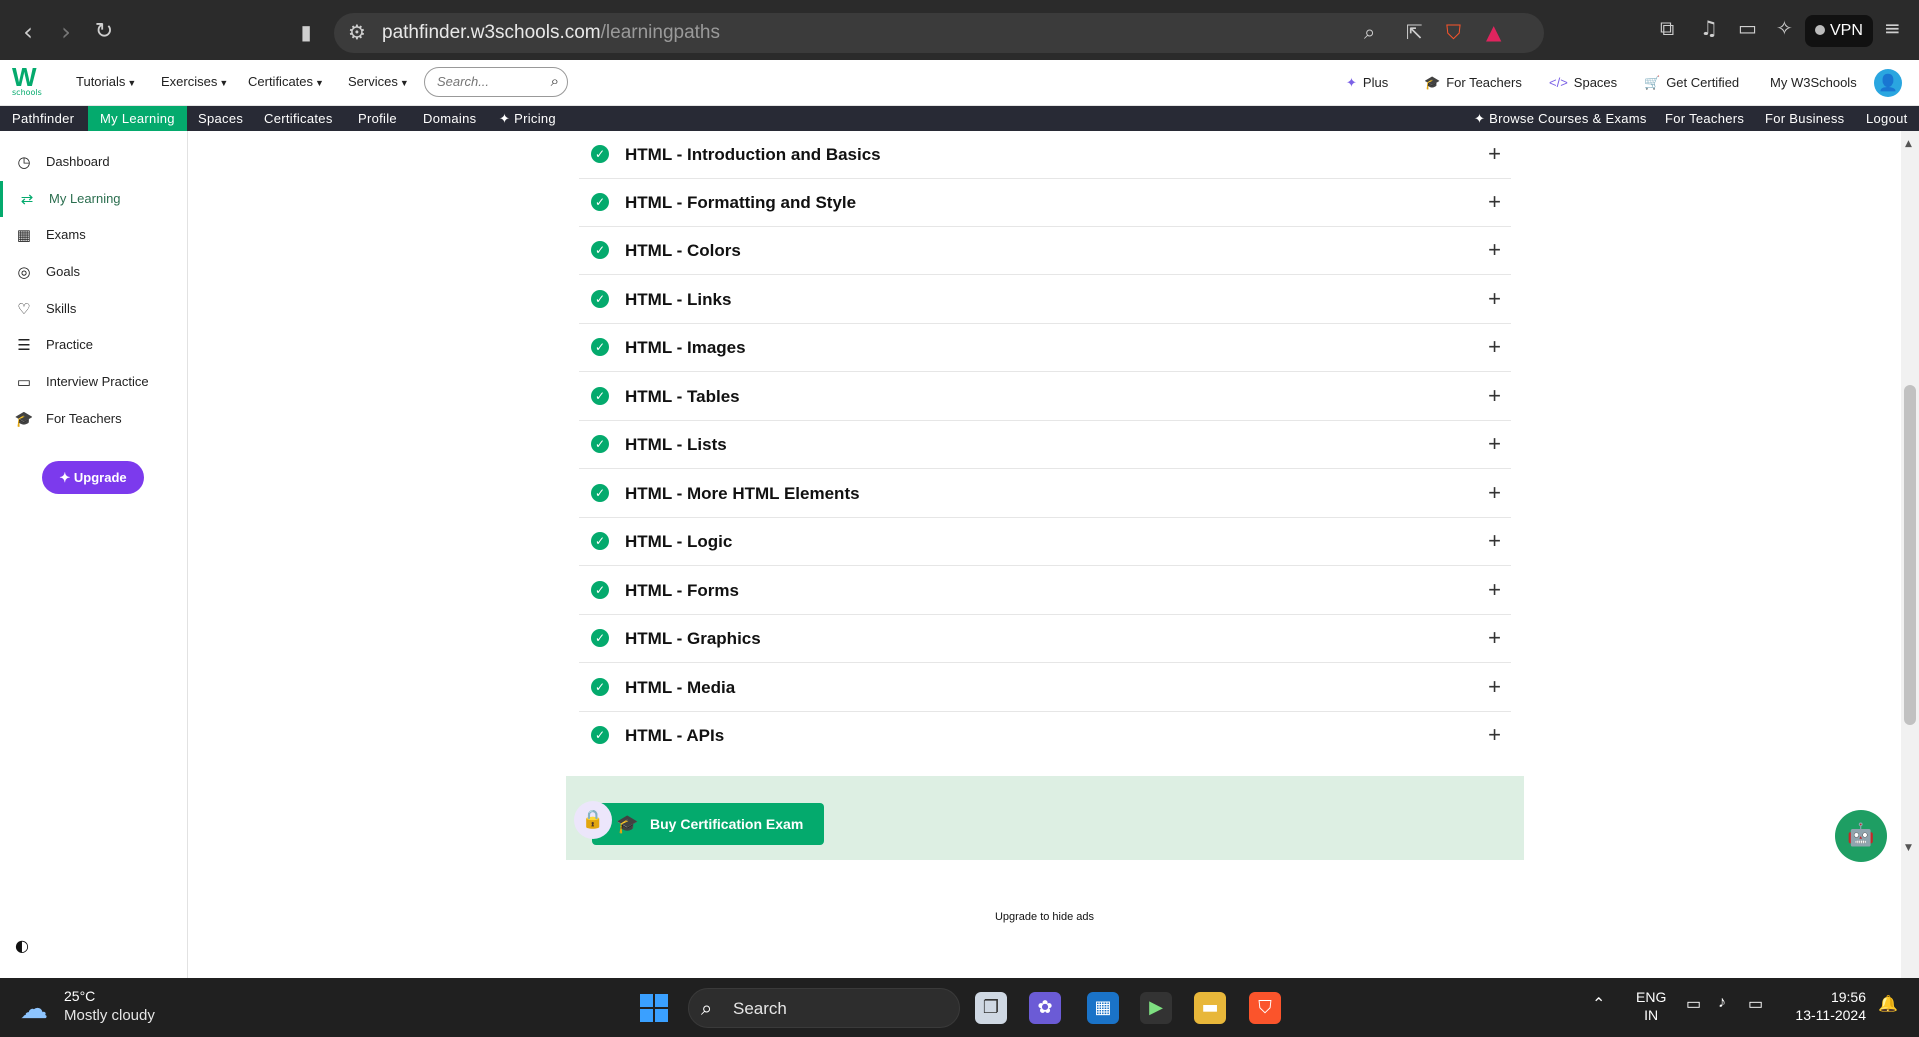  What do you see at coordinates (1045, 155) in the screenshot?
I see `module-row: ✓ HTML - Introduction and Basics +` at bounding box center [1045, 155].